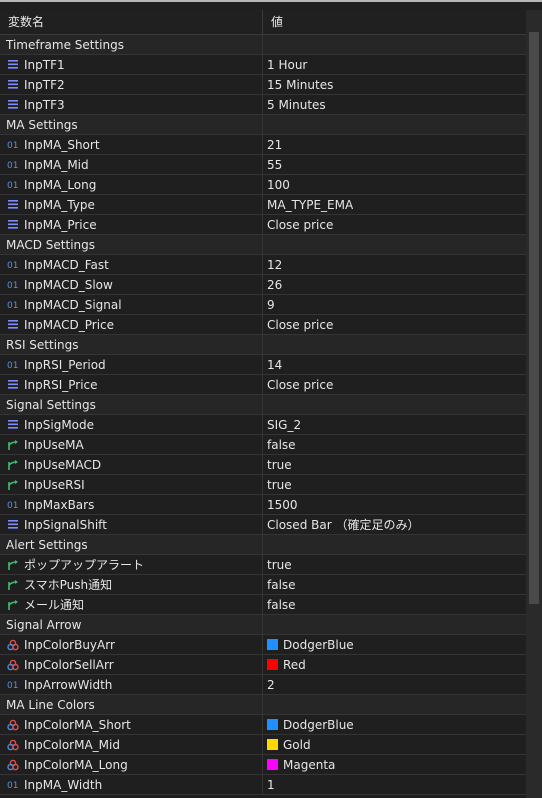 The image size is (542, 798). I want to click on param-row: スマホPush通知 false, so click(263, 585).